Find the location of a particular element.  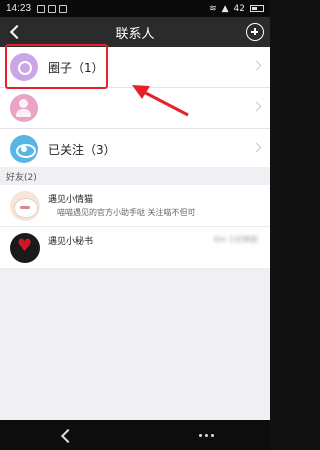

group-label-following: 已关注（3） is located at coordinates (82, 149).